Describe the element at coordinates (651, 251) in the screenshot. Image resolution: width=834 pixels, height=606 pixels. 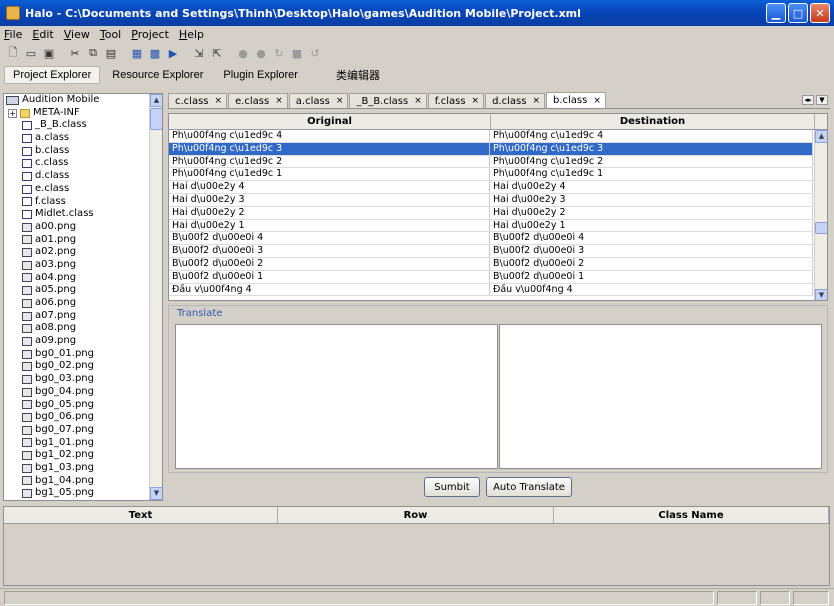
I see `destination-cell: B\u00f2 d\u00e0i 3` at that location.